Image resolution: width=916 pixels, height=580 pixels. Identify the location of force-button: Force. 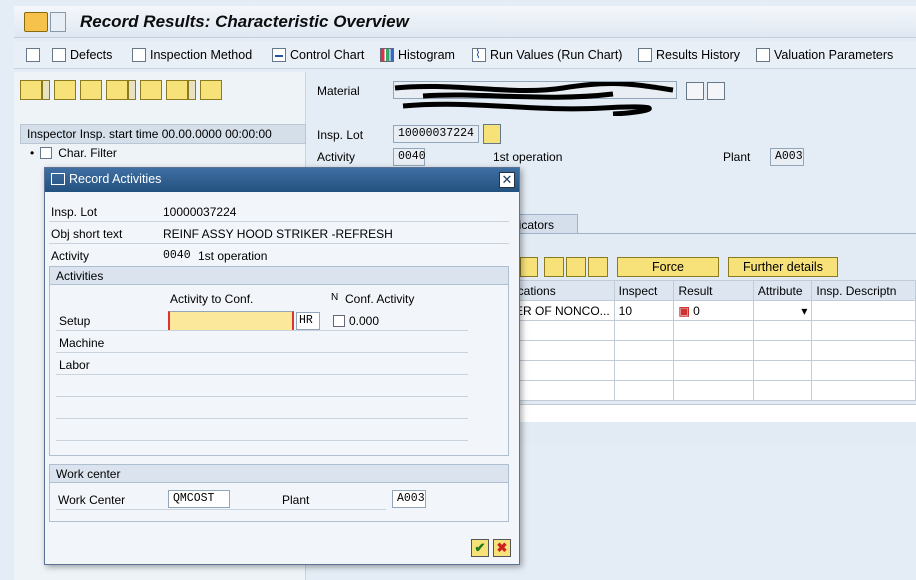
(668, 267).